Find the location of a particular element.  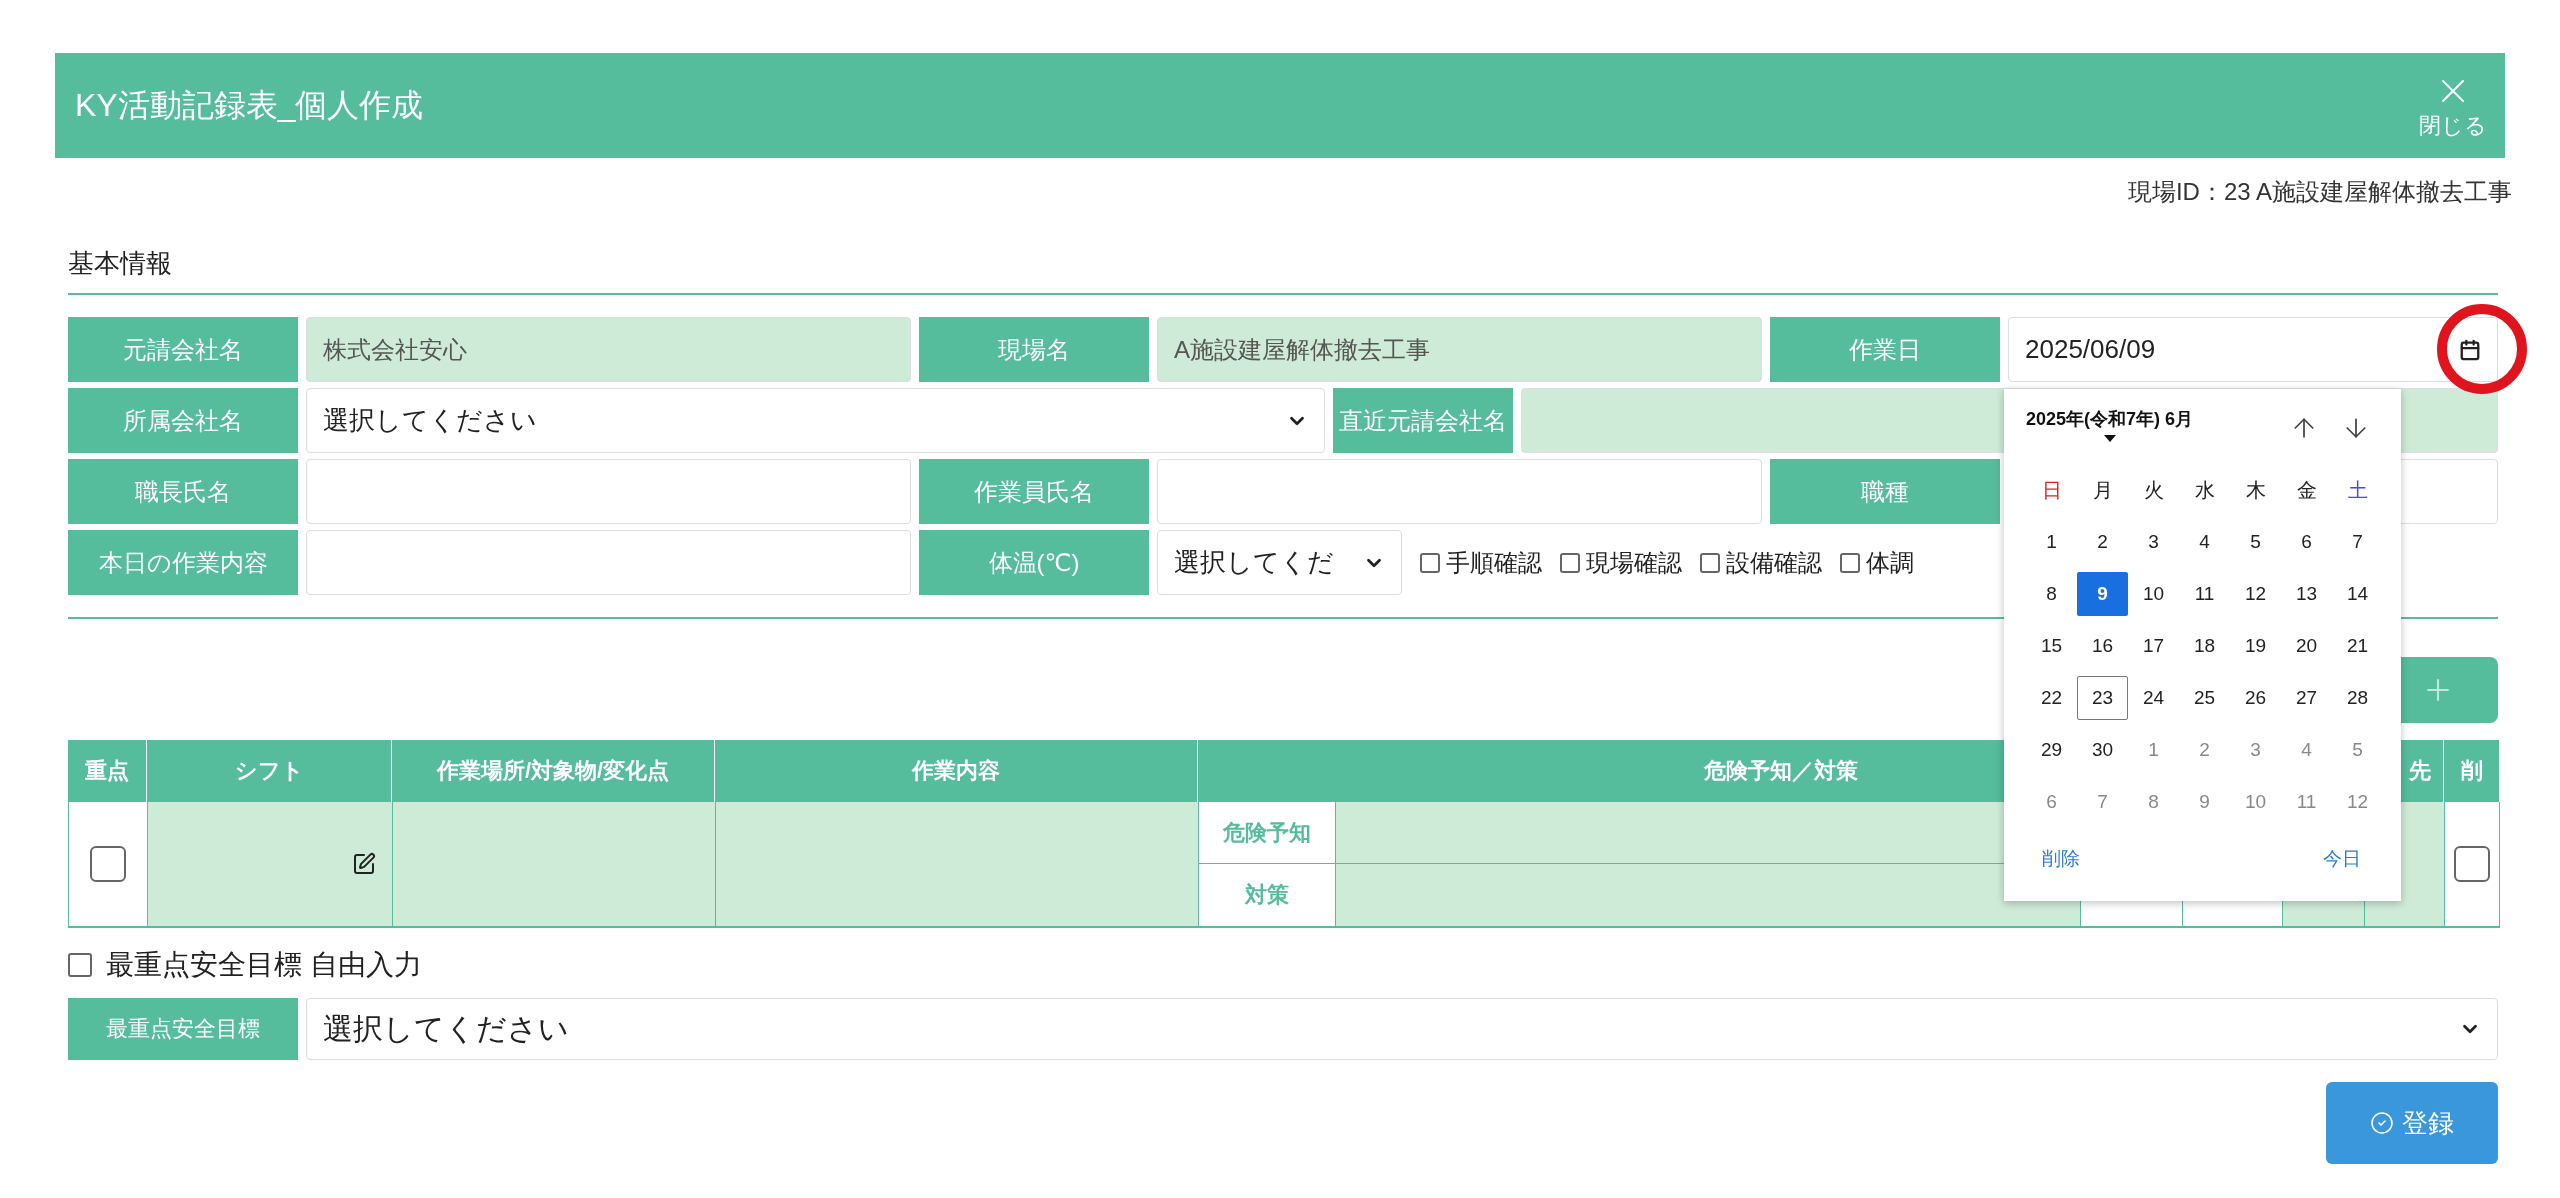

readonly-field: 株式会社安心 is located at coordinates (608, 349).